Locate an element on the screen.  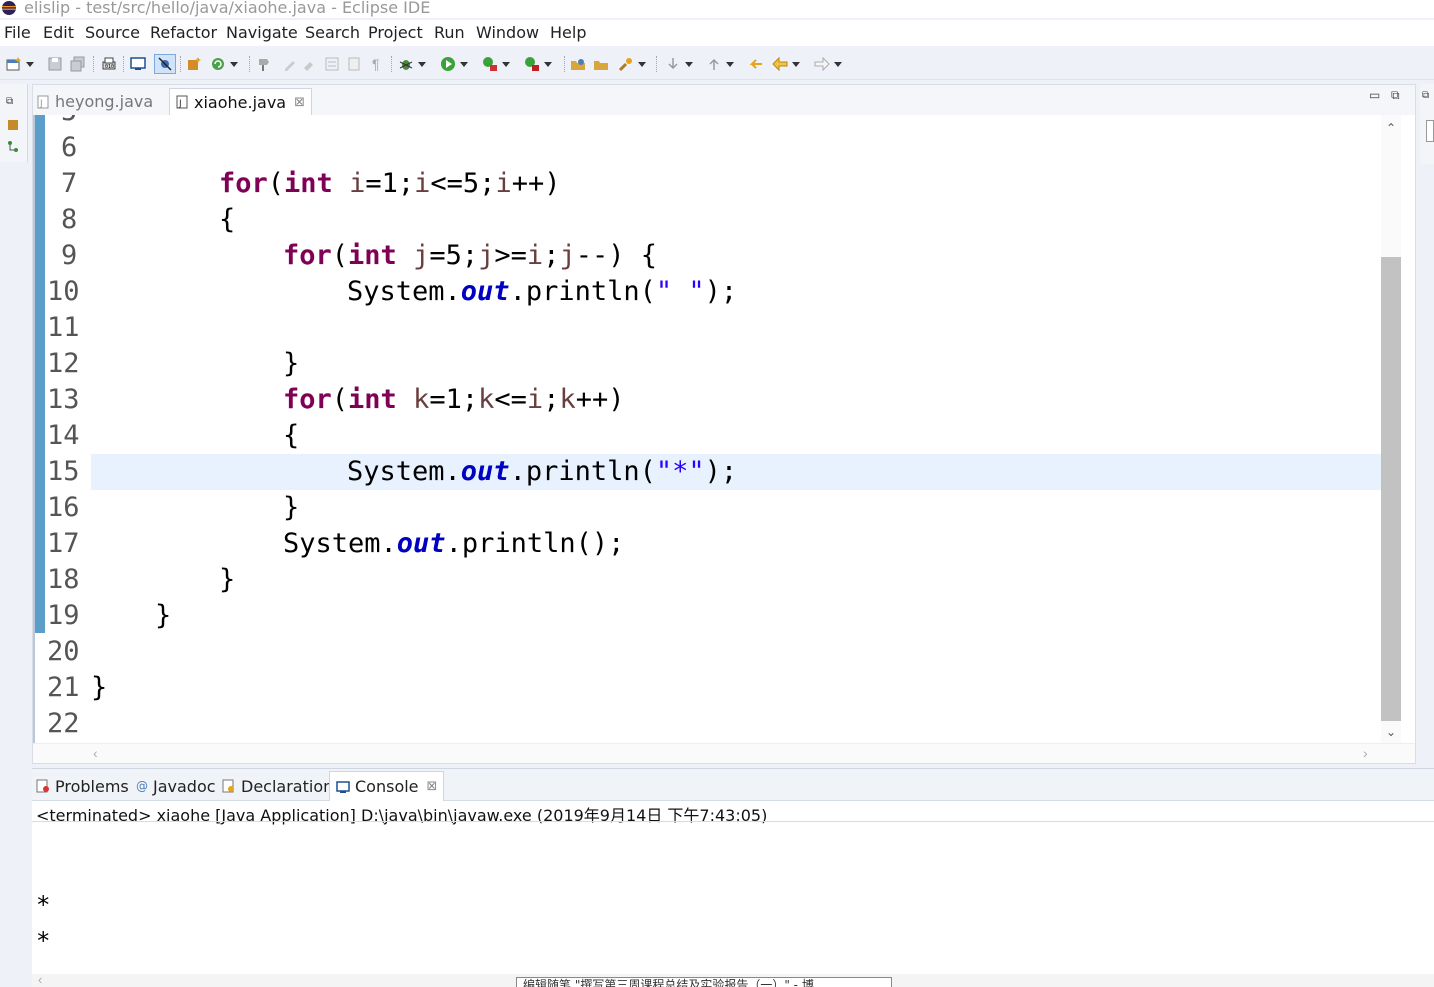
menu-window: Window is located at coordinates (507, 32).